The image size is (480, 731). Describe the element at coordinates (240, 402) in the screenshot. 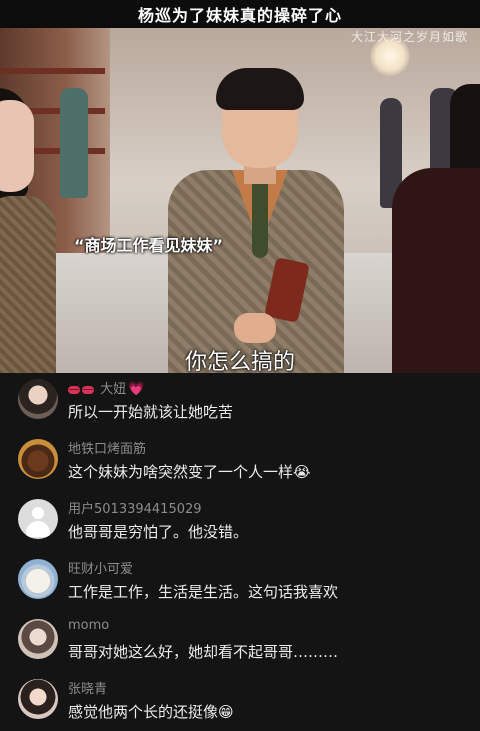

I see `comment-item: 大妞 💗 所以一开始就该让她吃苦` at that location.